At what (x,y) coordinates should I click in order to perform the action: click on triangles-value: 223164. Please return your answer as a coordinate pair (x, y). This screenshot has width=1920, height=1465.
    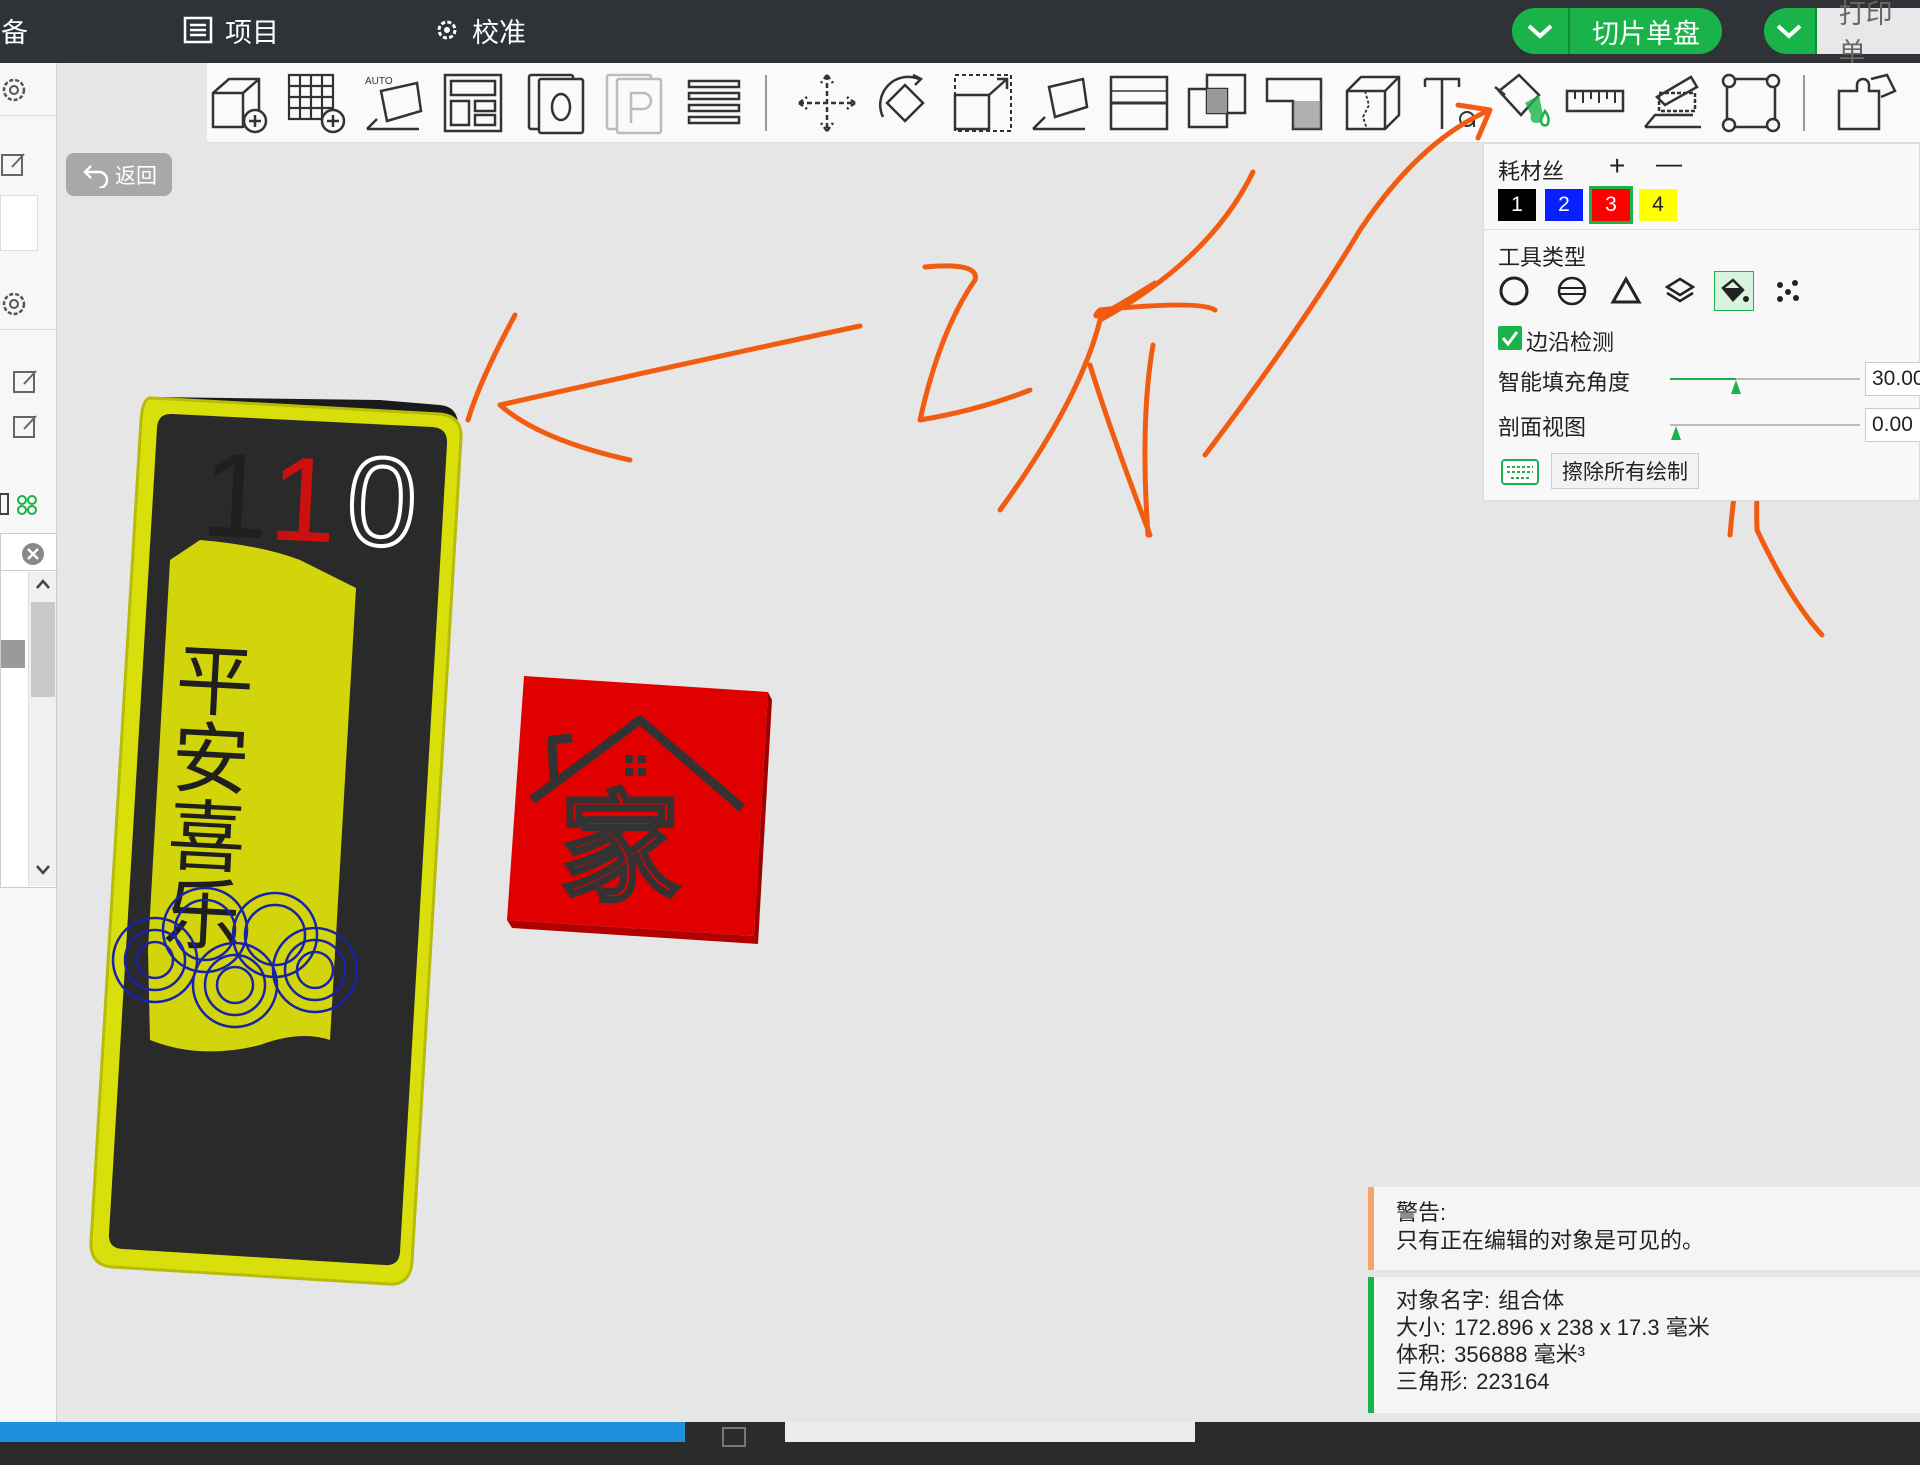
    Looking at the image, I should click on (1513, 1381).